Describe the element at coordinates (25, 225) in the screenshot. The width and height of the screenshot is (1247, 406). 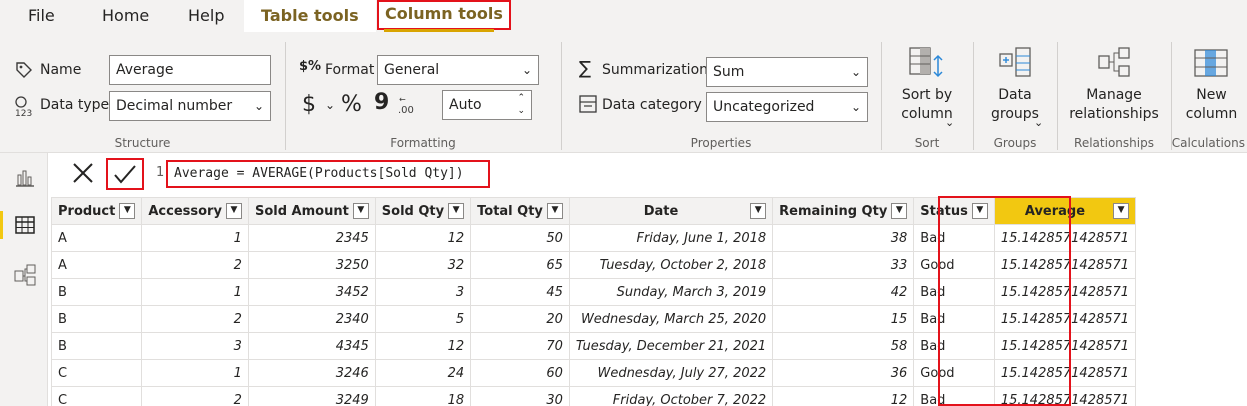
I see `table-view-icon` at that location.